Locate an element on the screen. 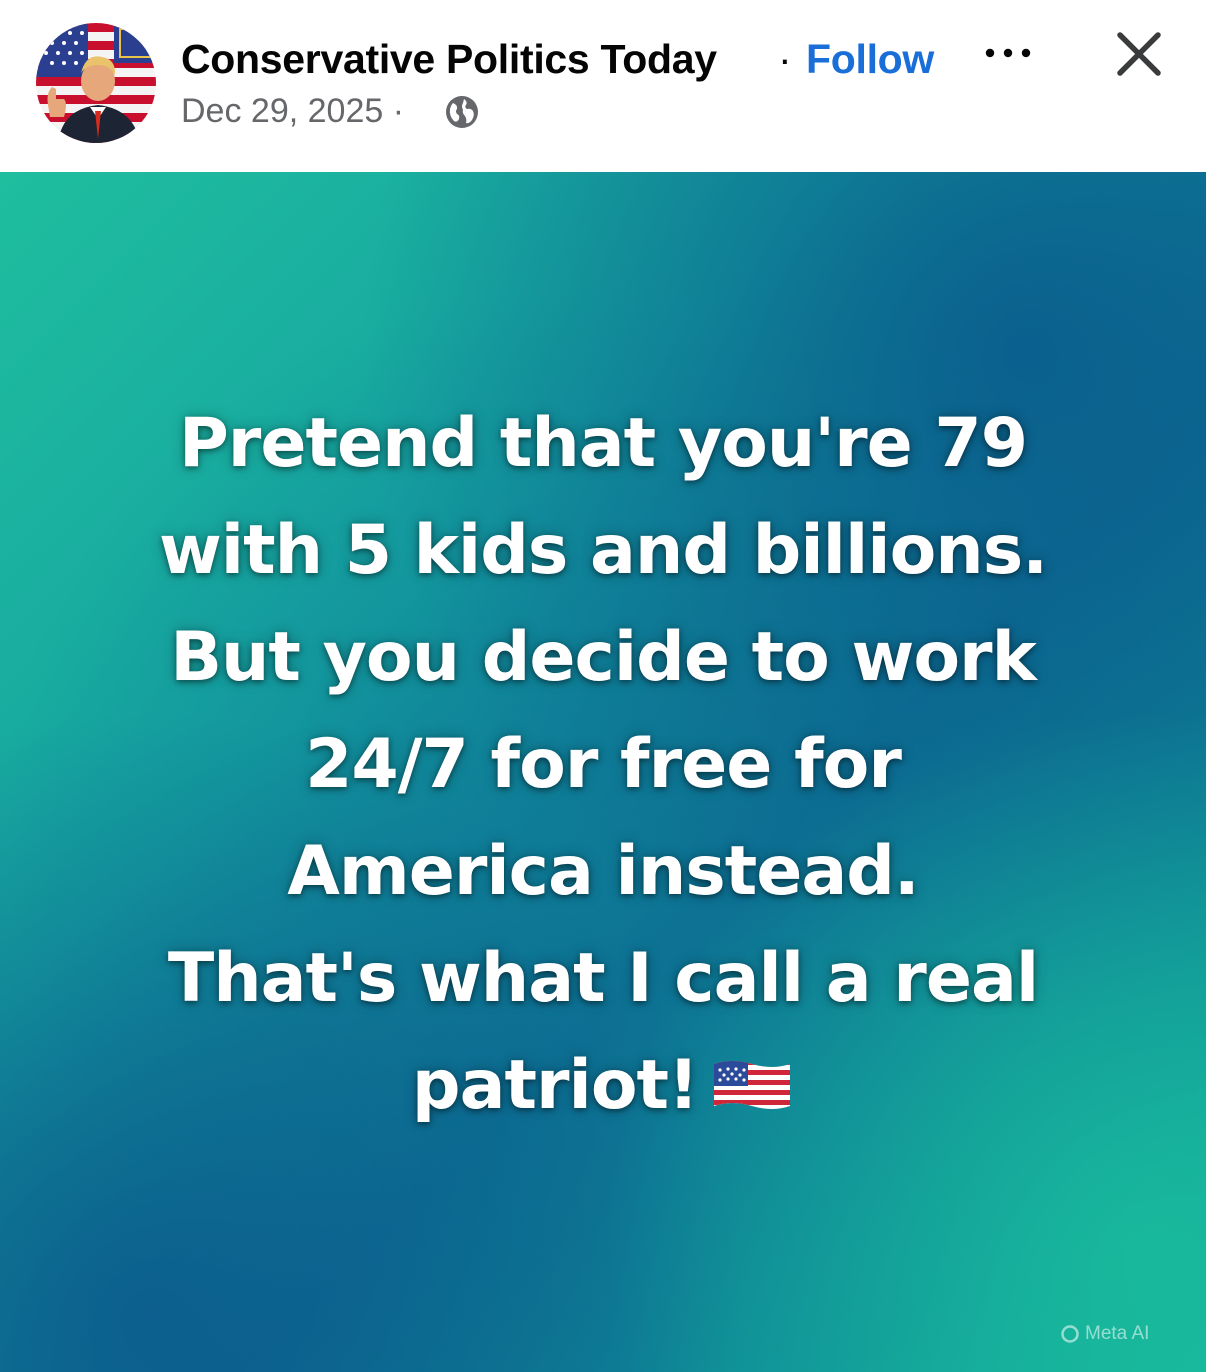  post-date: Dec 29, 2025 · is located at coordinates (292, 111).